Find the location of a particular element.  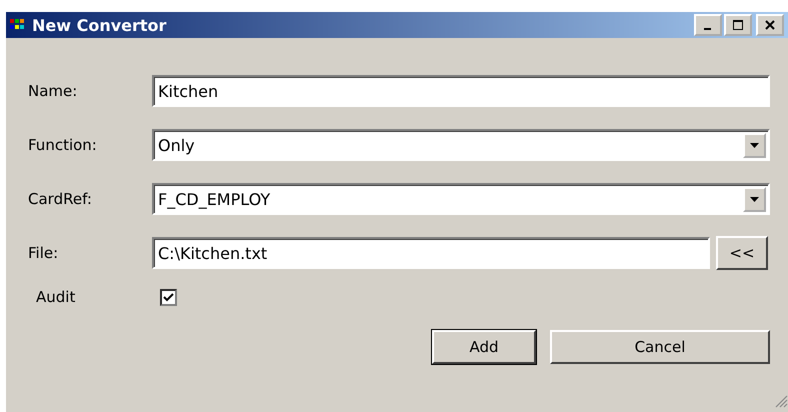

name-field: Kitchen is located at coordinates (461, 91).